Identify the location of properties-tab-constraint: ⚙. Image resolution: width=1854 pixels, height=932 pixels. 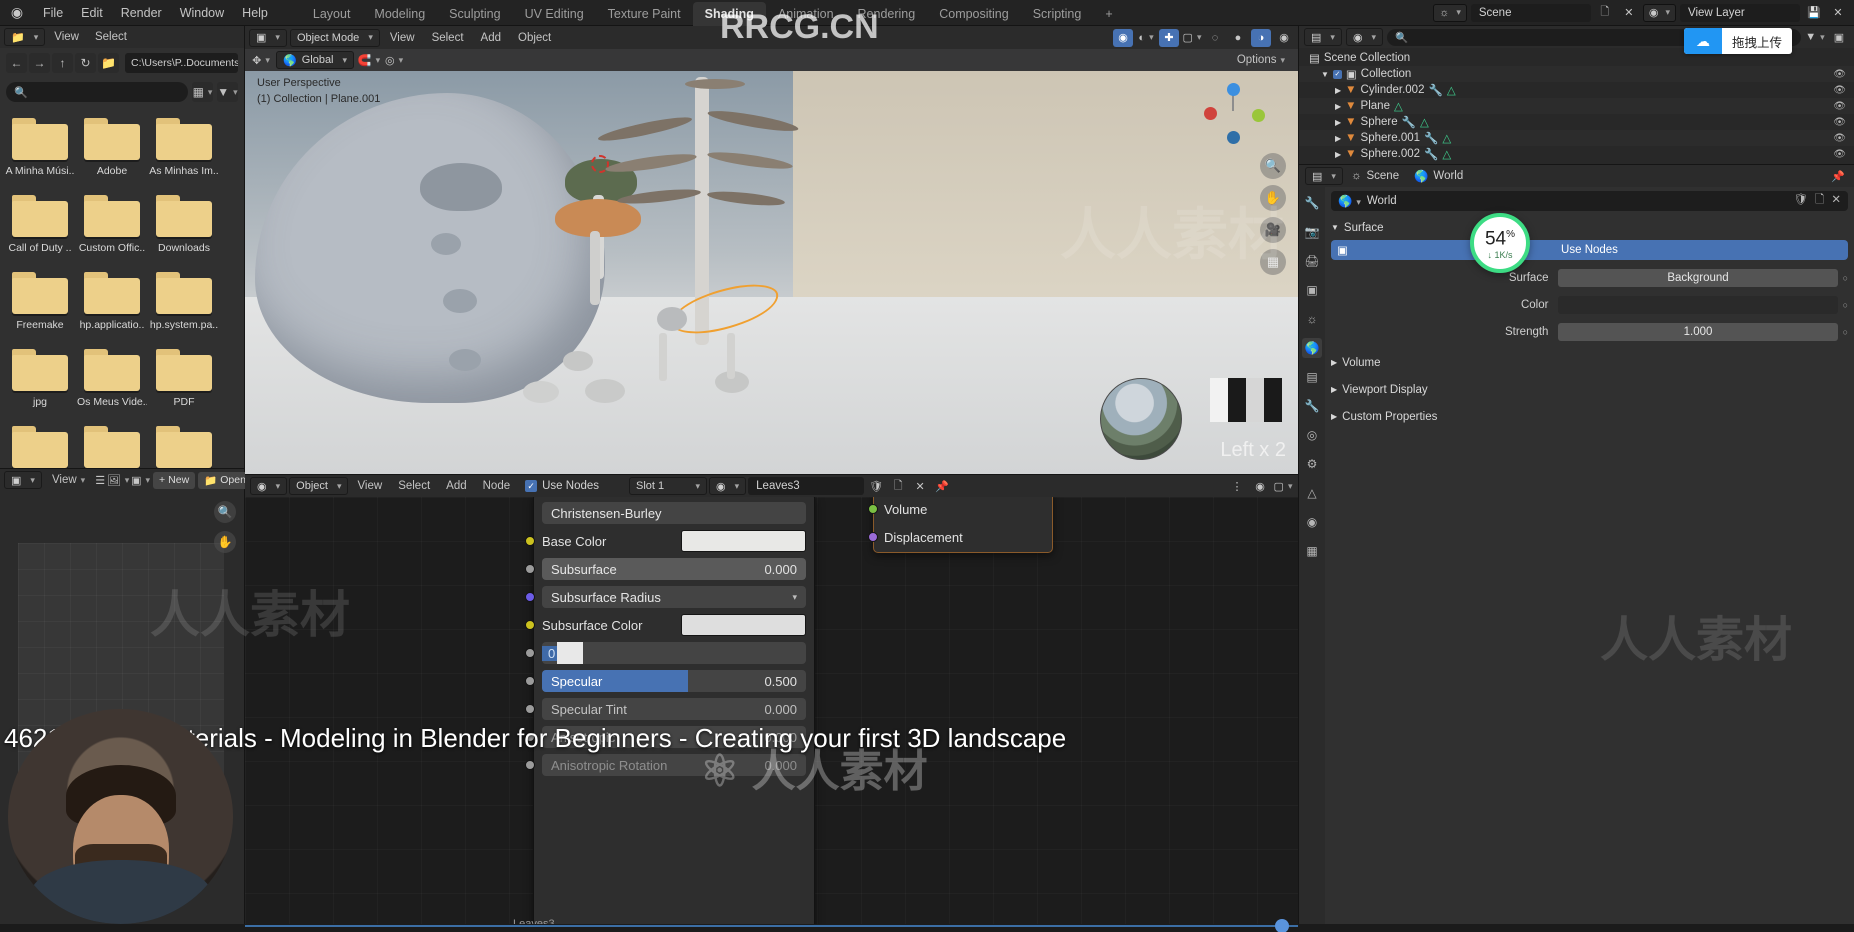
(1312, 464).